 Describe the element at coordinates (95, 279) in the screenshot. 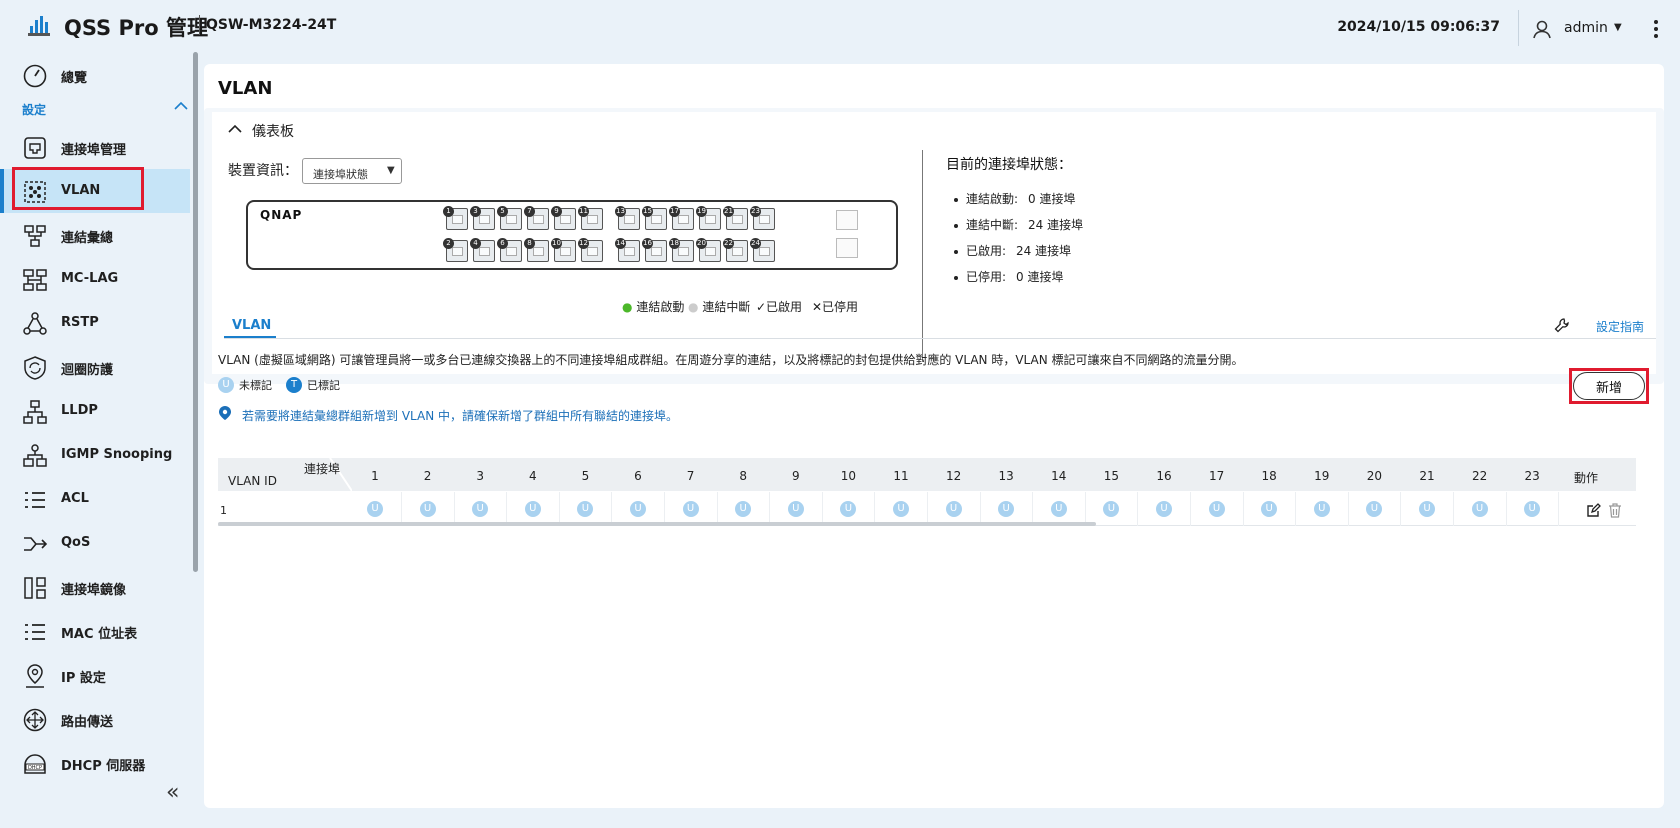

I see `sidebar-item-mc-lag: MC-LAG` at that location.